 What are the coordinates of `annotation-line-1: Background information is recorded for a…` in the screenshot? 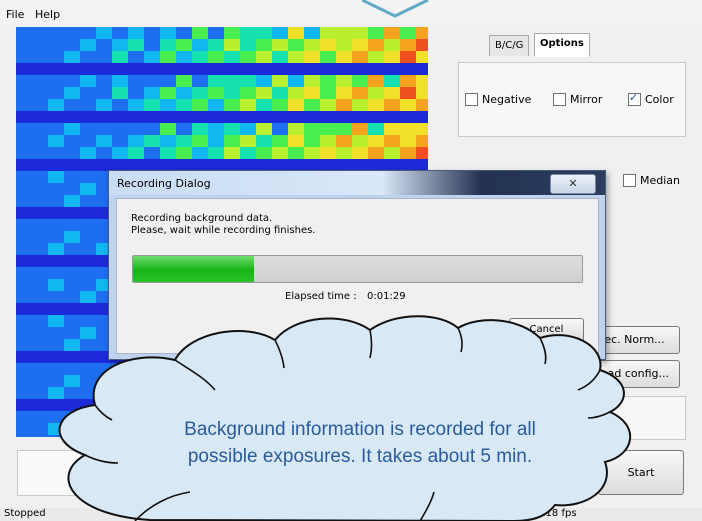 It's located at (360, 429).